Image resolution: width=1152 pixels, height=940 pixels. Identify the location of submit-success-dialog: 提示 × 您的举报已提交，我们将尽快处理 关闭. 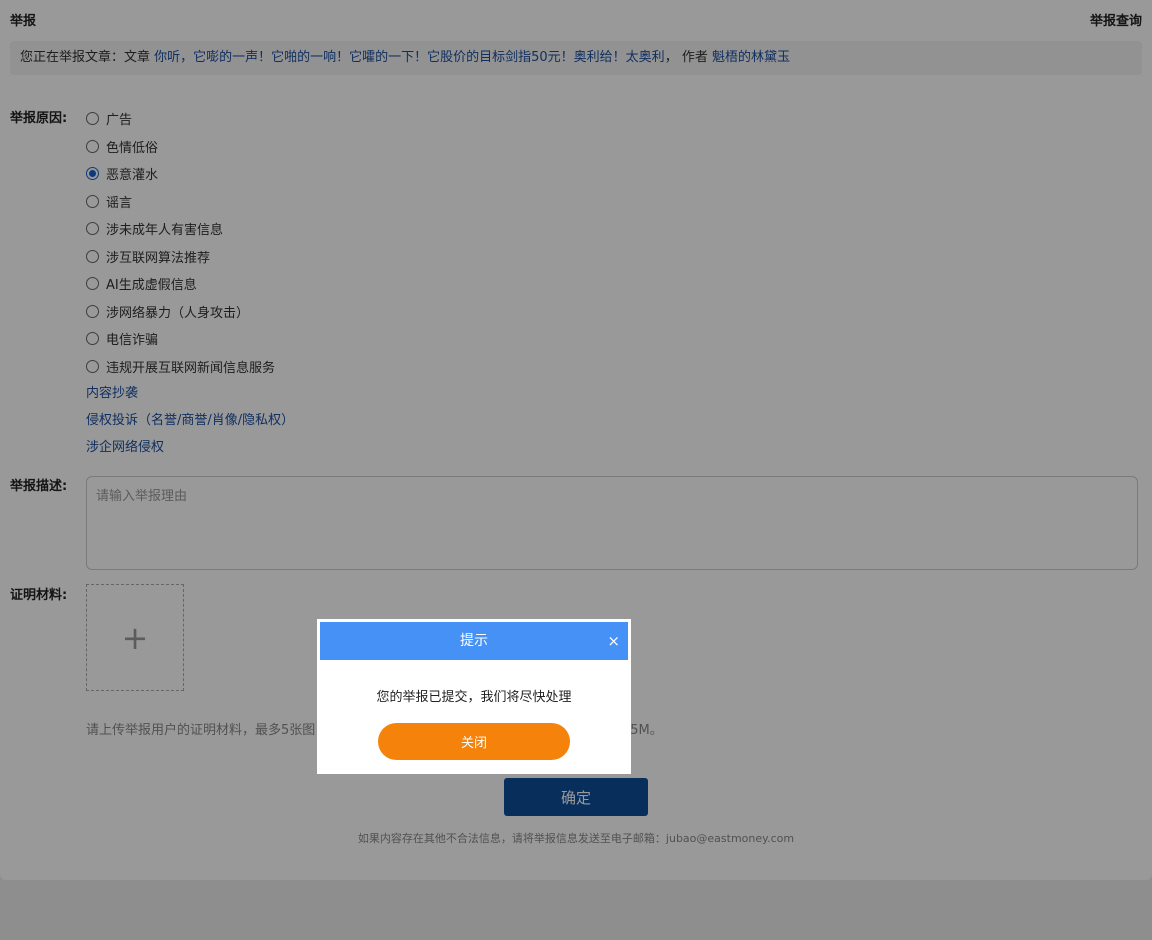
(474, 696).